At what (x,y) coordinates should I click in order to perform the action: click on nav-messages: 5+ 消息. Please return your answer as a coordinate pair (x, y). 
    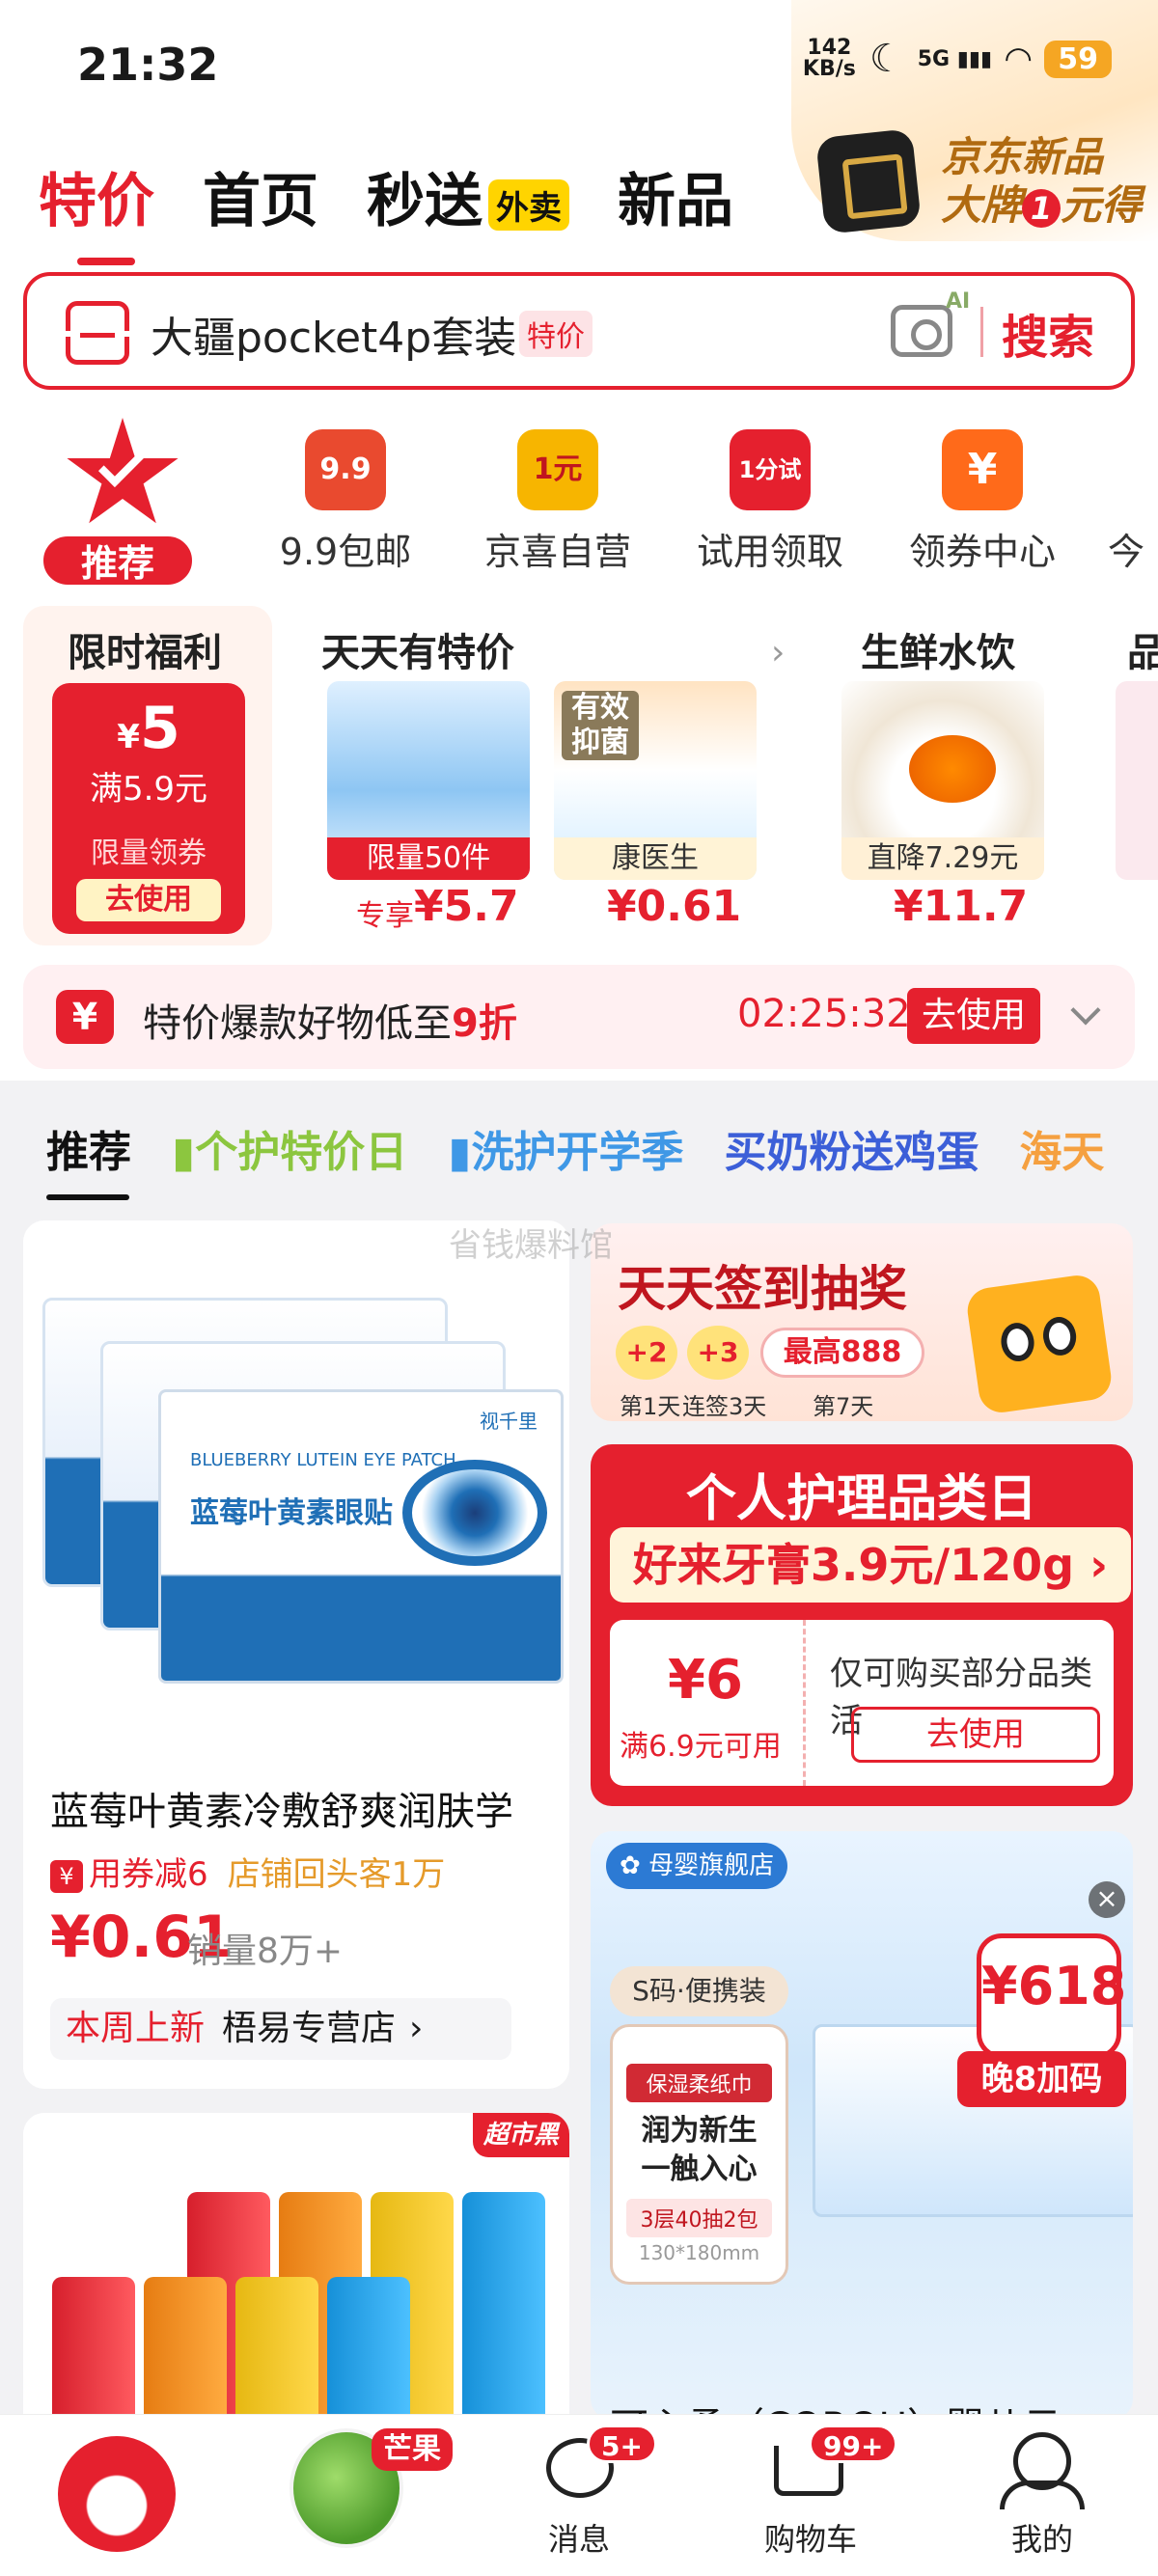
    Looking at the image, I should click on (579, 2495).